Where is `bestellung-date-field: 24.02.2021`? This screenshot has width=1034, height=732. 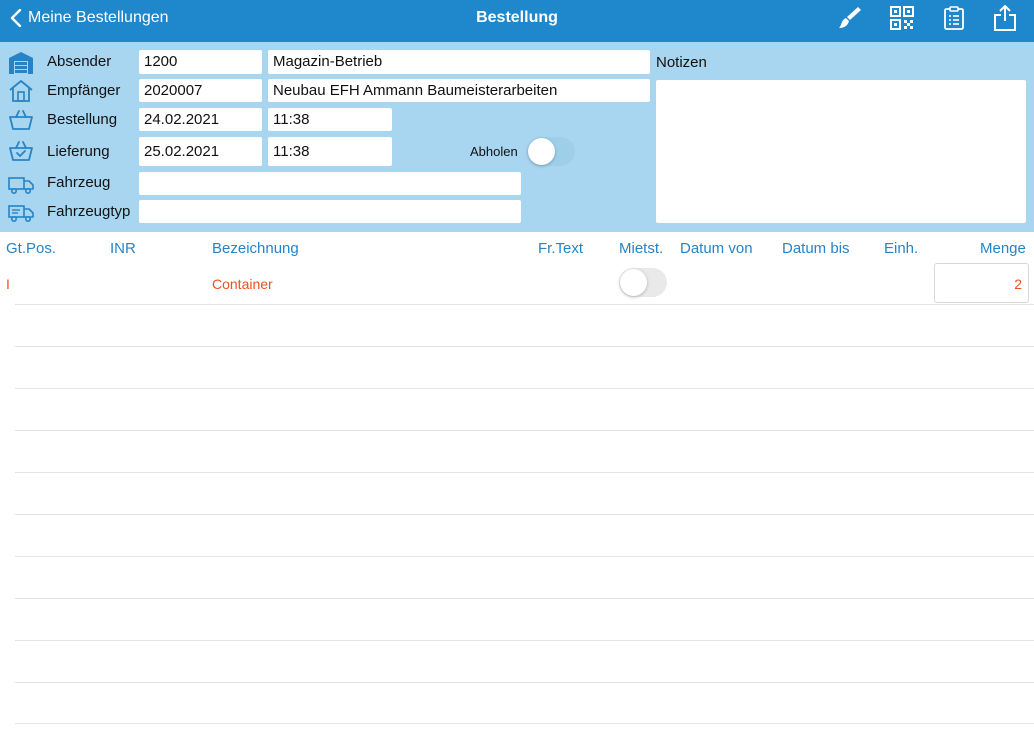
bestellung-date-field: 24.02.2021 is located at coordinates (200, 119).